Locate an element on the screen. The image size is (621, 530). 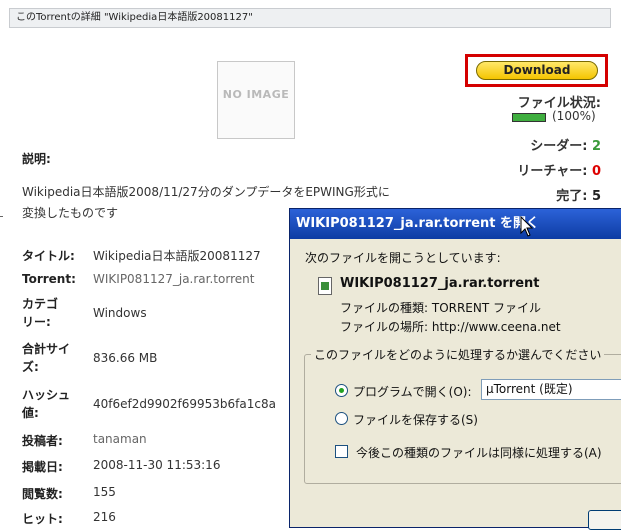
save-file-radio is located at coordinates (341, 418).